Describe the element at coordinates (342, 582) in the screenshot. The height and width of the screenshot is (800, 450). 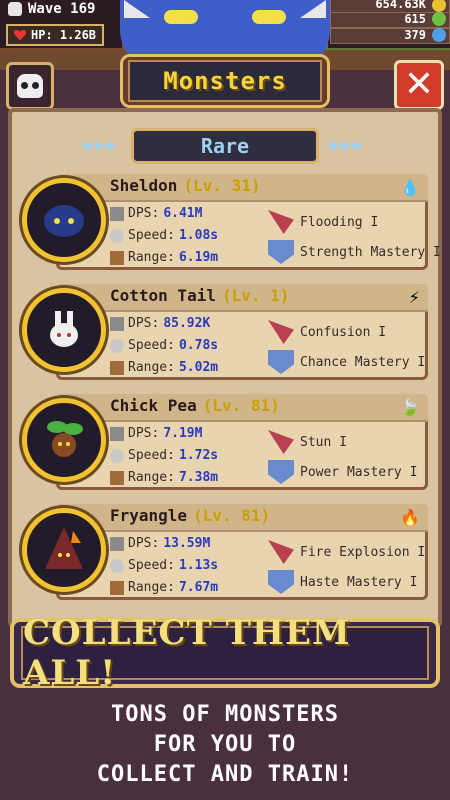
I see `skill-2: Haste Mastery I` at that location.